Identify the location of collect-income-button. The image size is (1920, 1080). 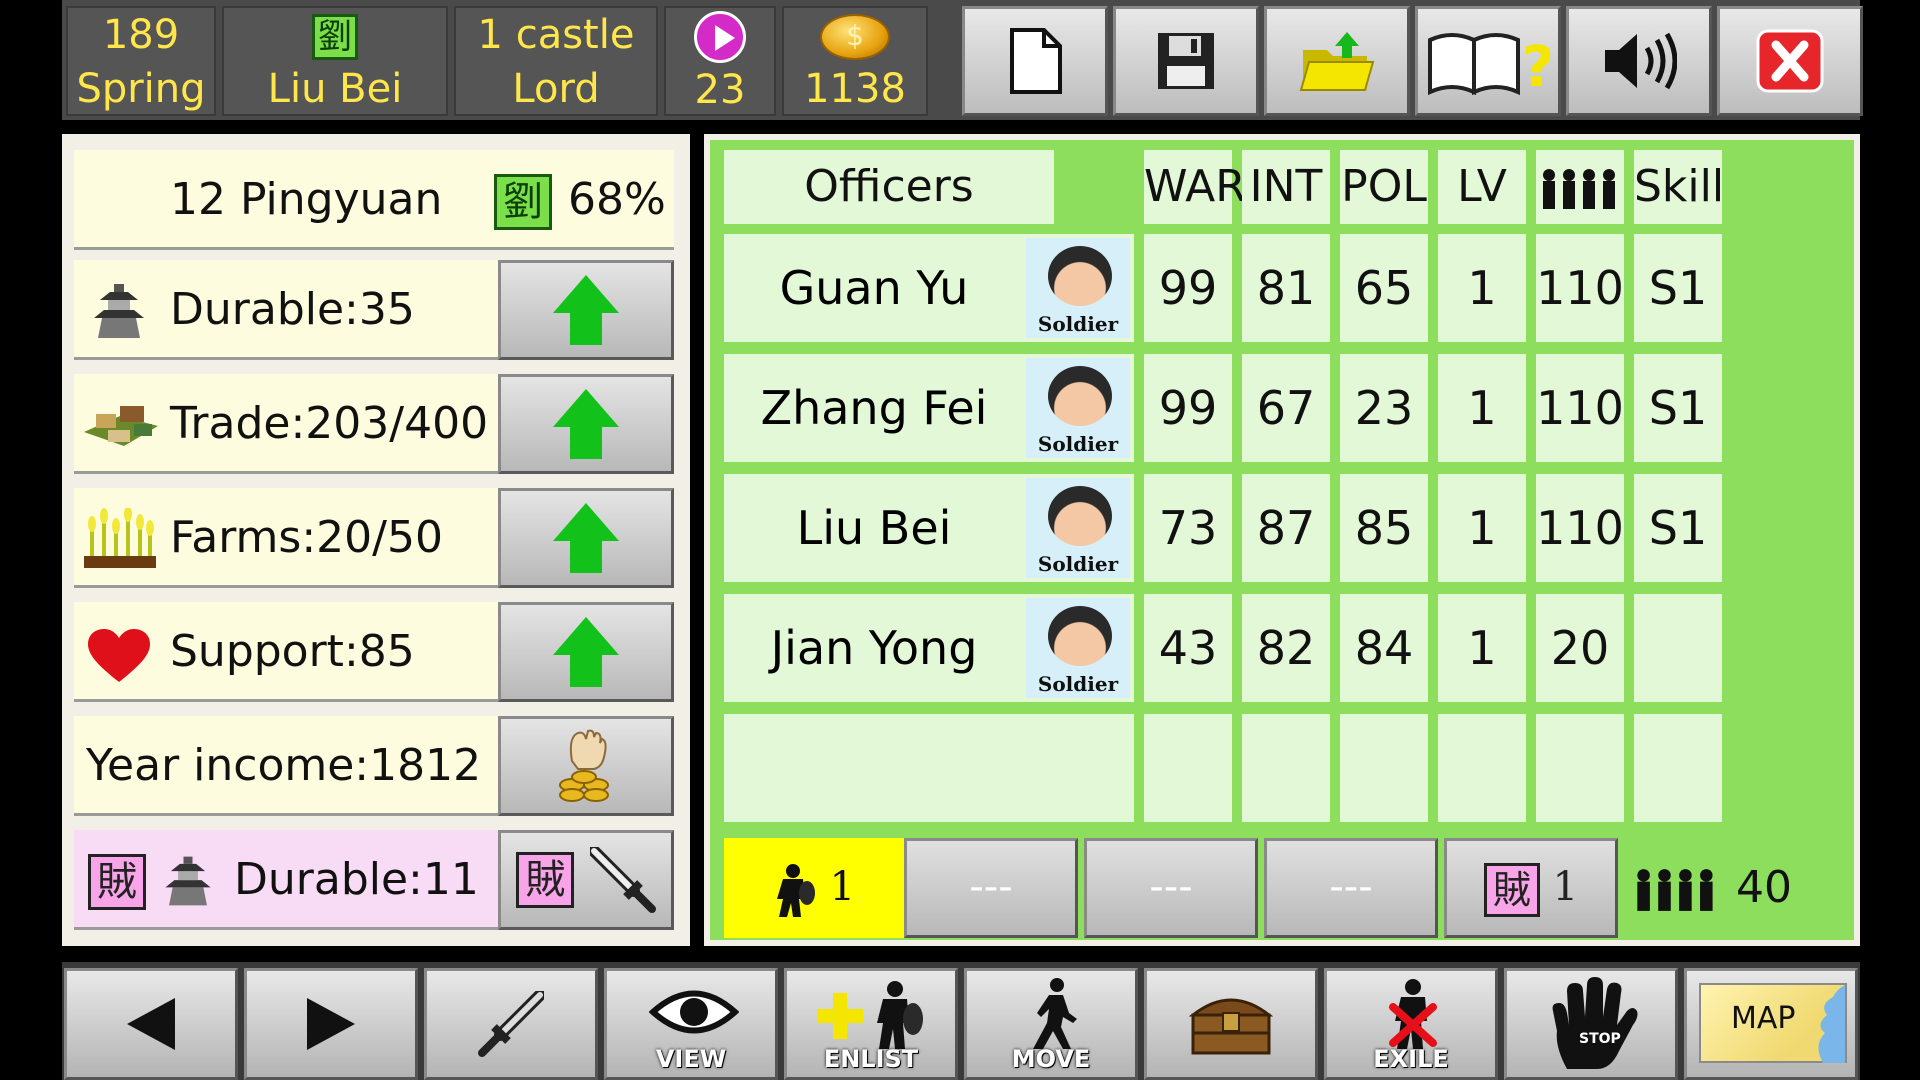
(586, 766).